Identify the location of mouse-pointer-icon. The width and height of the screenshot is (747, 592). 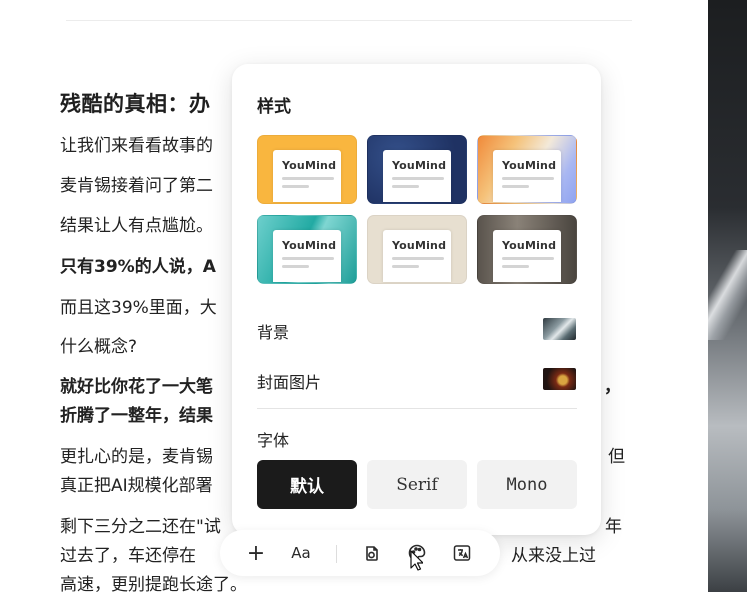
(416, 560).